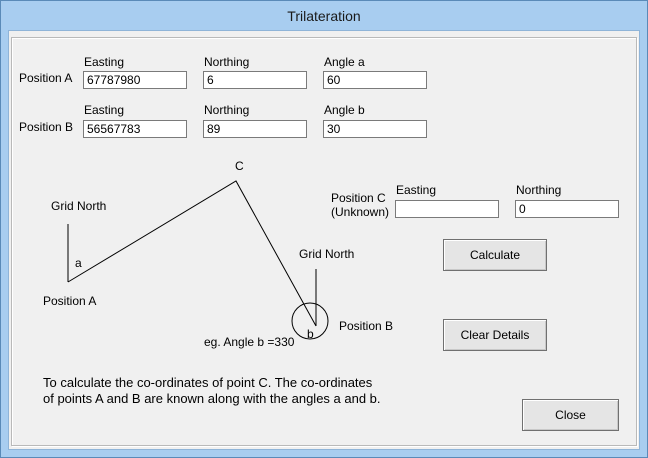  Describe the element at coordinates (79, 206) in the screenshot. I see `grid-north-a-label: Grid North` at that location.